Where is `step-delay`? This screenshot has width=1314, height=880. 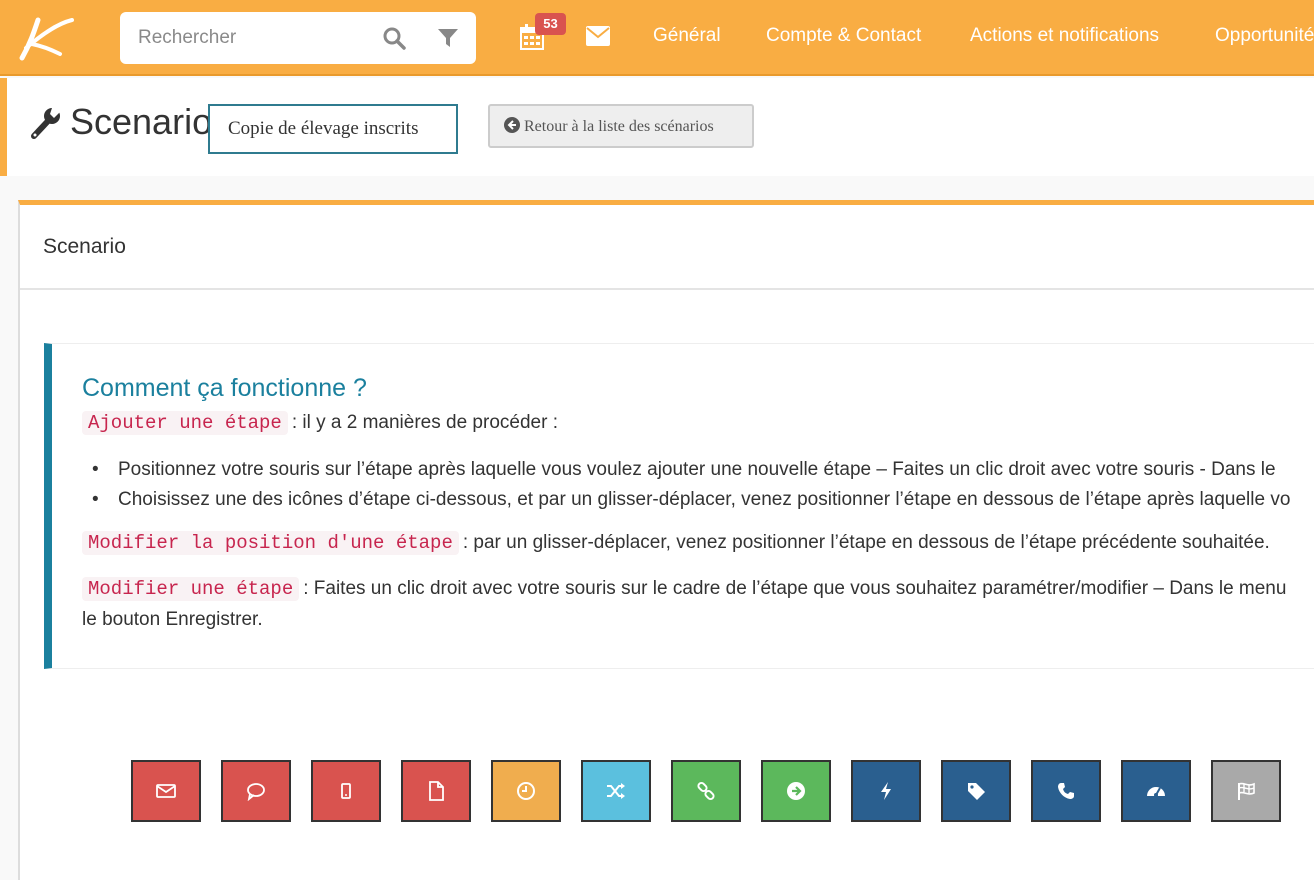
step-delay is located at coordinates (526, 791).